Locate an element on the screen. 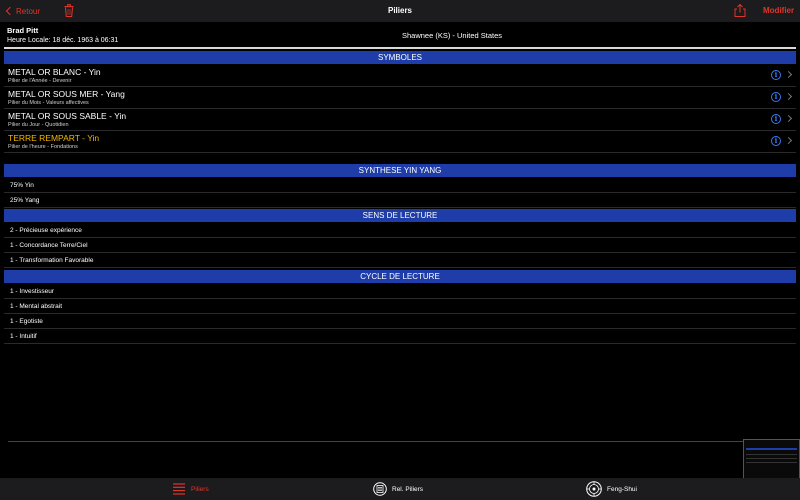  header-divider is located at coordinates (400, 48).